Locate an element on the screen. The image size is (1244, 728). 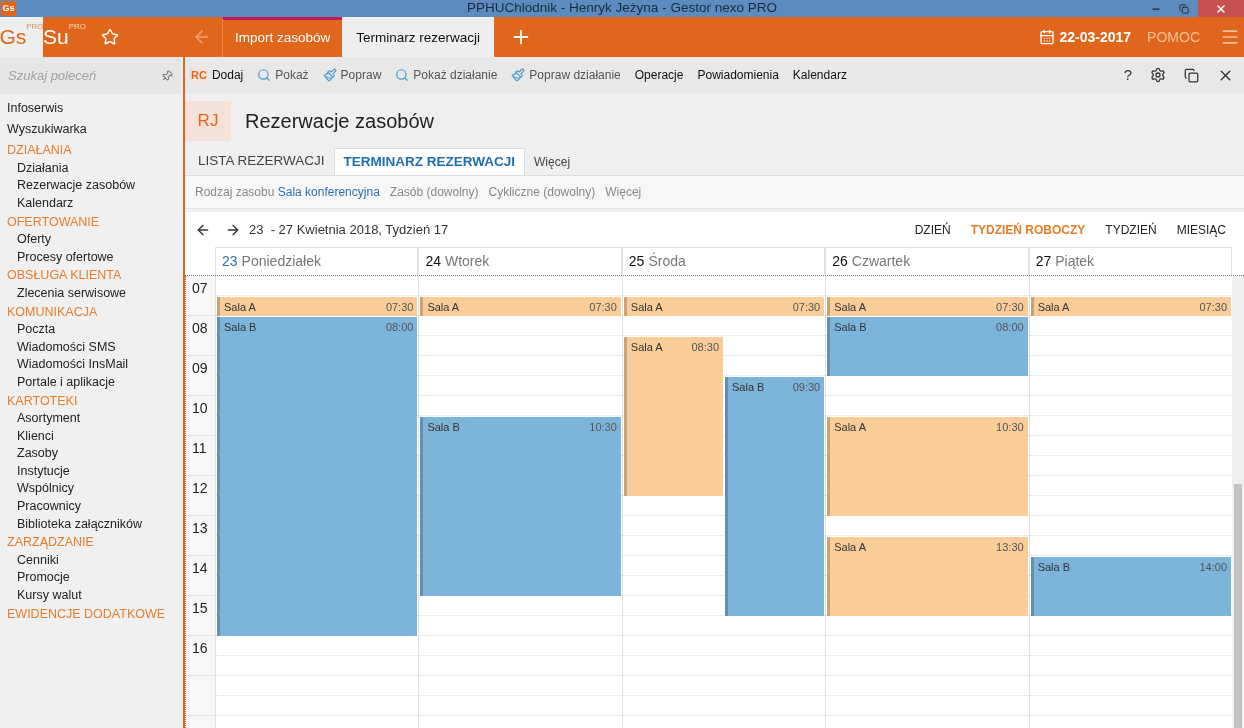
day-number: 23 is located at coordinates (230, 261).